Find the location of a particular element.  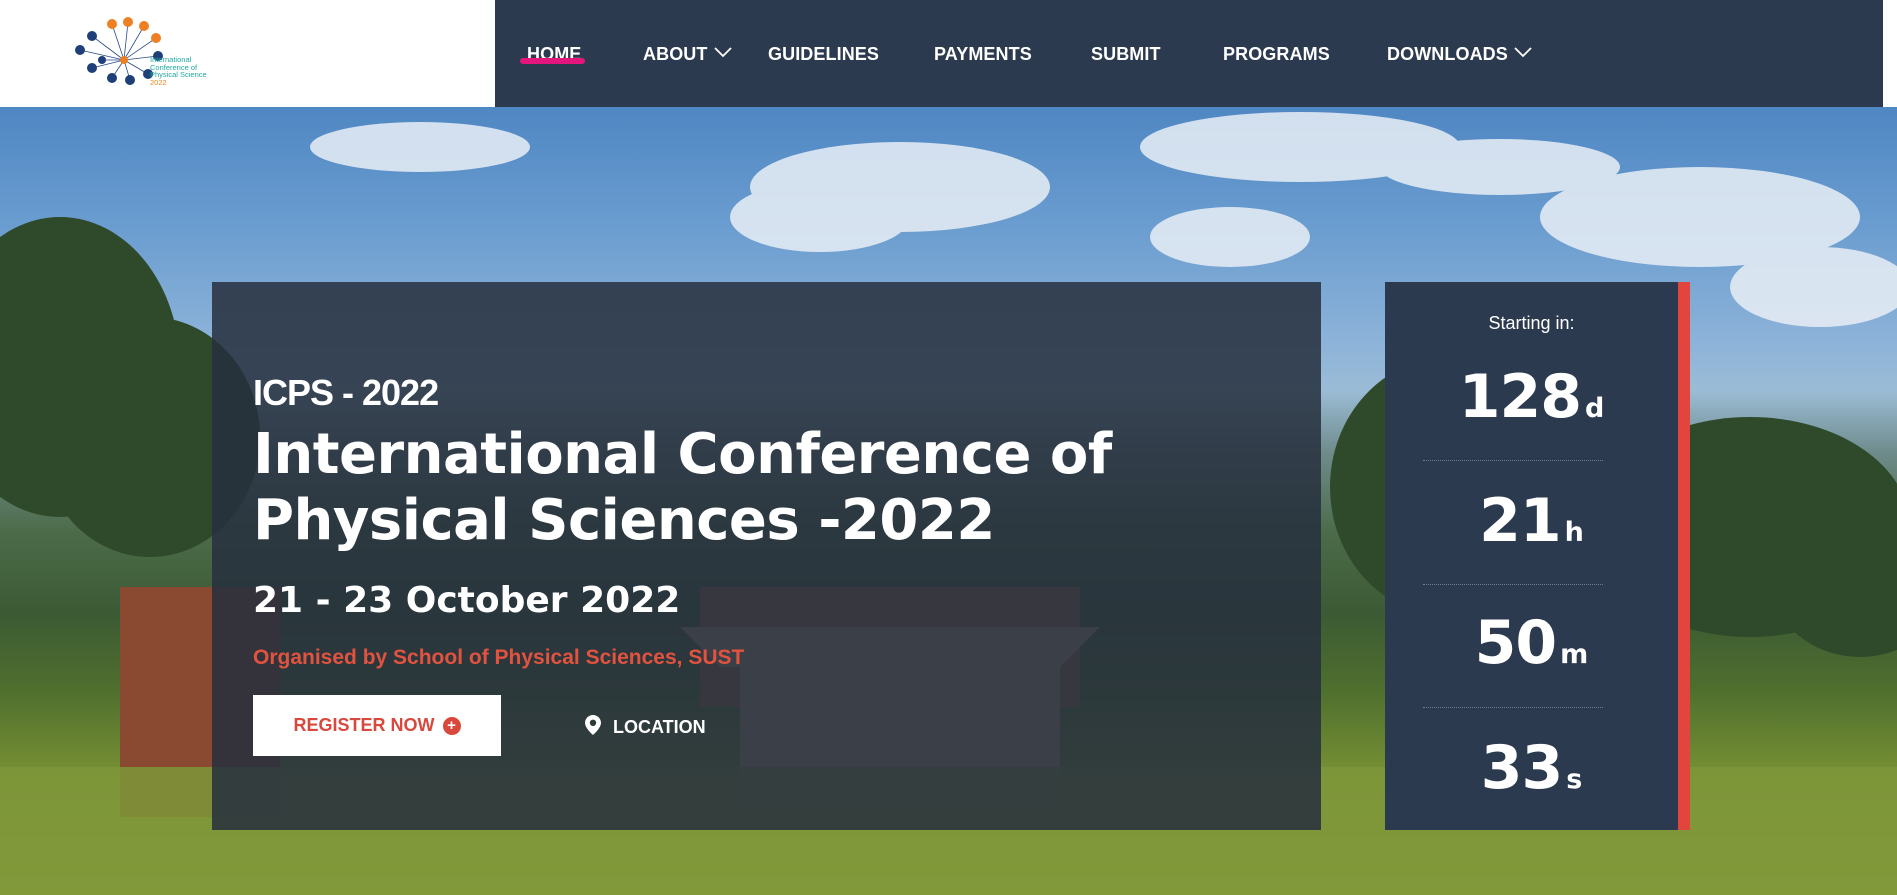

nav-guidelines-label: GUIDELINES is located at coordinates (824, 54).